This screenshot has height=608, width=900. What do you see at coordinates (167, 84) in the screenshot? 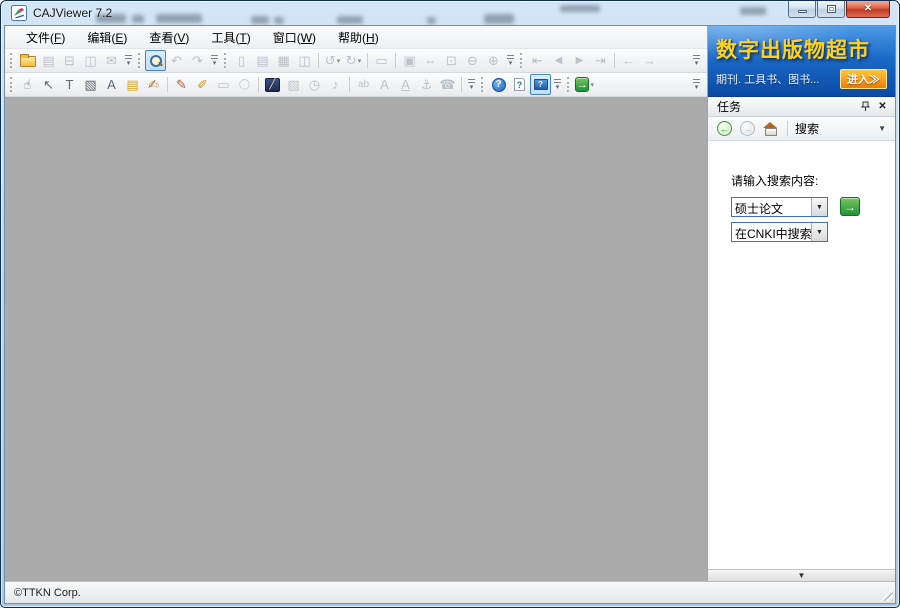
I see `toolbar-separator` at bounding box center [167, 84].